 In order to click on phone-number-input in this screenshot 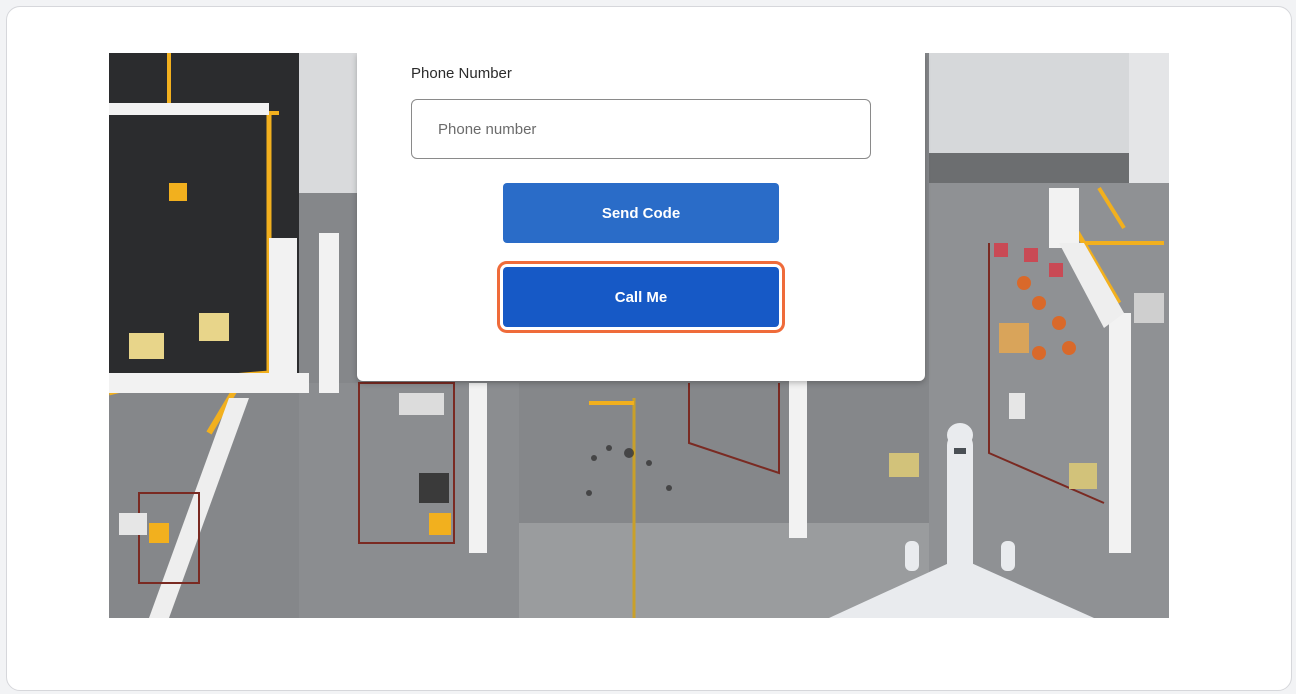, I will do `click(641, 129)`.